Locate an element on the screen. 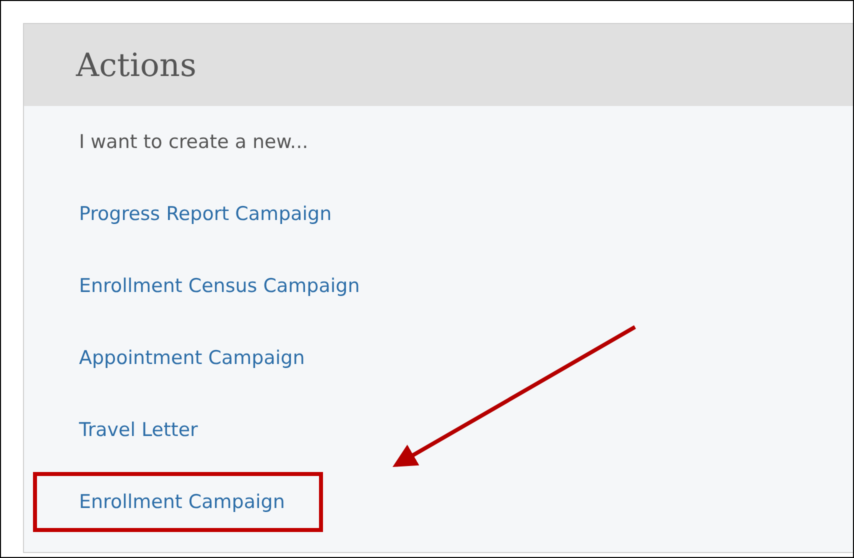 The height and width of the screenshot is (558, 854). campaign-link: Travel Letter is located at coordinates (138, 430).